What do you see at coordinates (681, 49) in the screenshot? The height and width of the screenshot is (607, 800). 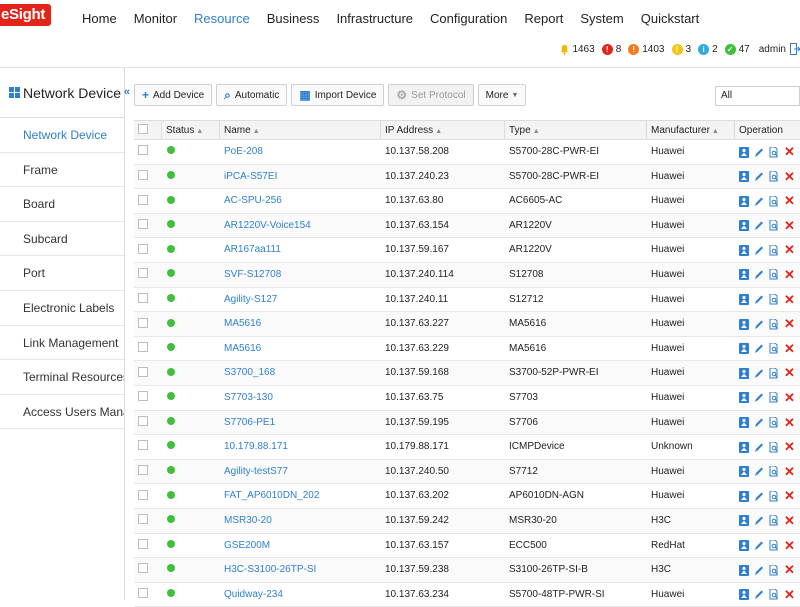 I see `alarm-minor: ! 3` at bounding box center [681, 49].